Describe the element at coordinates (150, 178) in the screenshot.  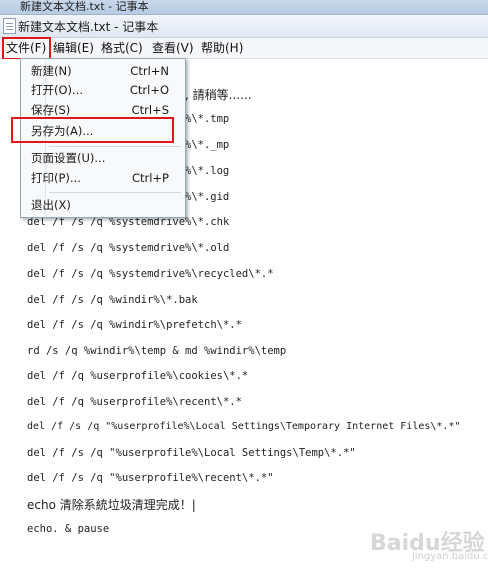
I see `menu-item-shortcut: Ctrl+P` at that location.